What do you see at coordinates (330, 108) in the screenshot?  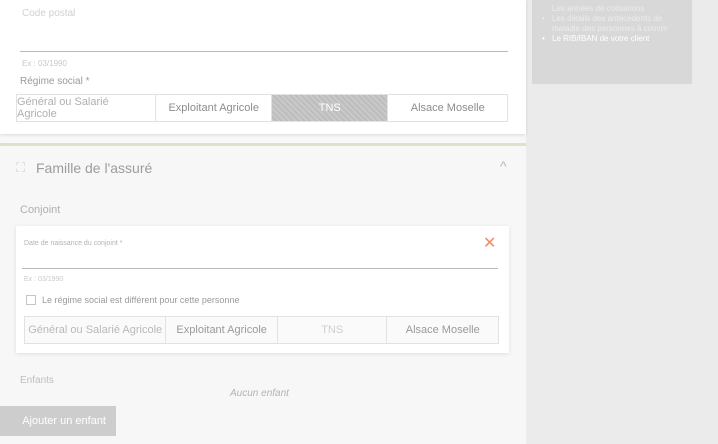 I see `regime-tns-option: TNS` at bounding box center [330, 108].